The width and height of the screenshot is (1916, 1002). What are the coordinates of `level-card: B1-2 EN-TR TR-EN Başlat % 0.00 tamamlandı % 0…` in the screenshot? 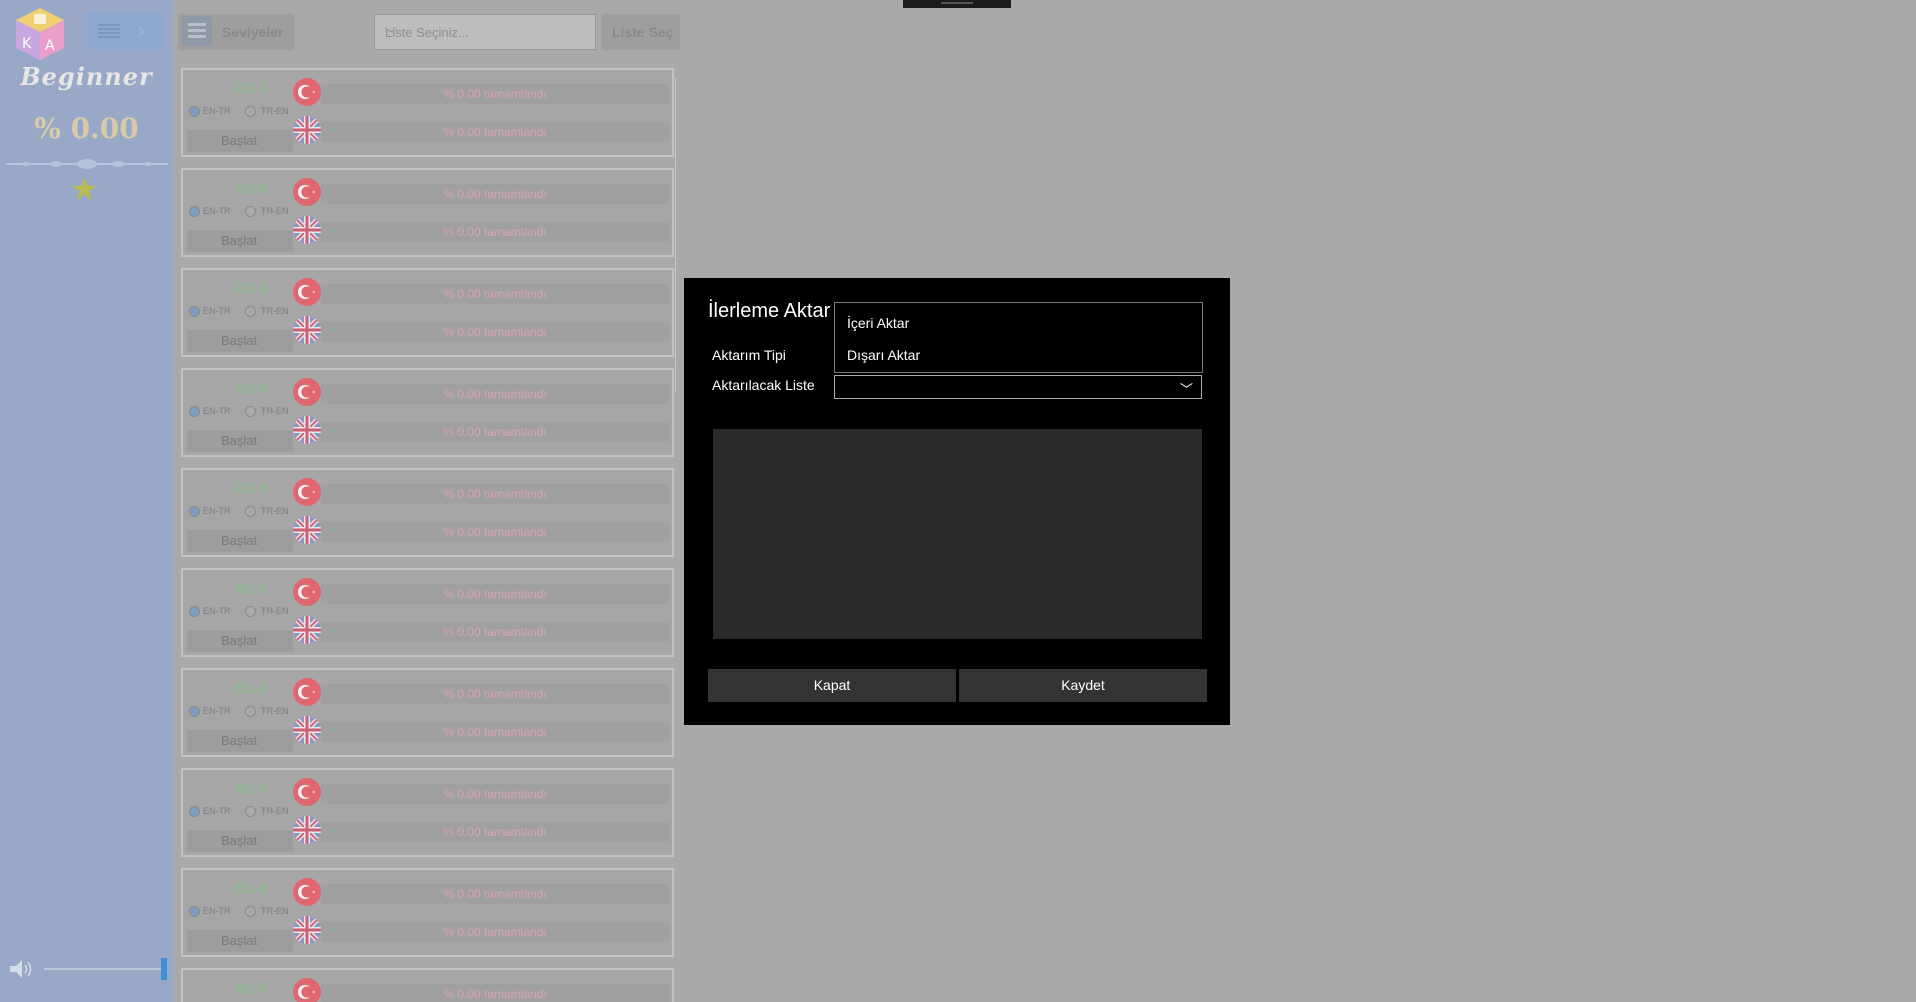 It's located at (427, 712).